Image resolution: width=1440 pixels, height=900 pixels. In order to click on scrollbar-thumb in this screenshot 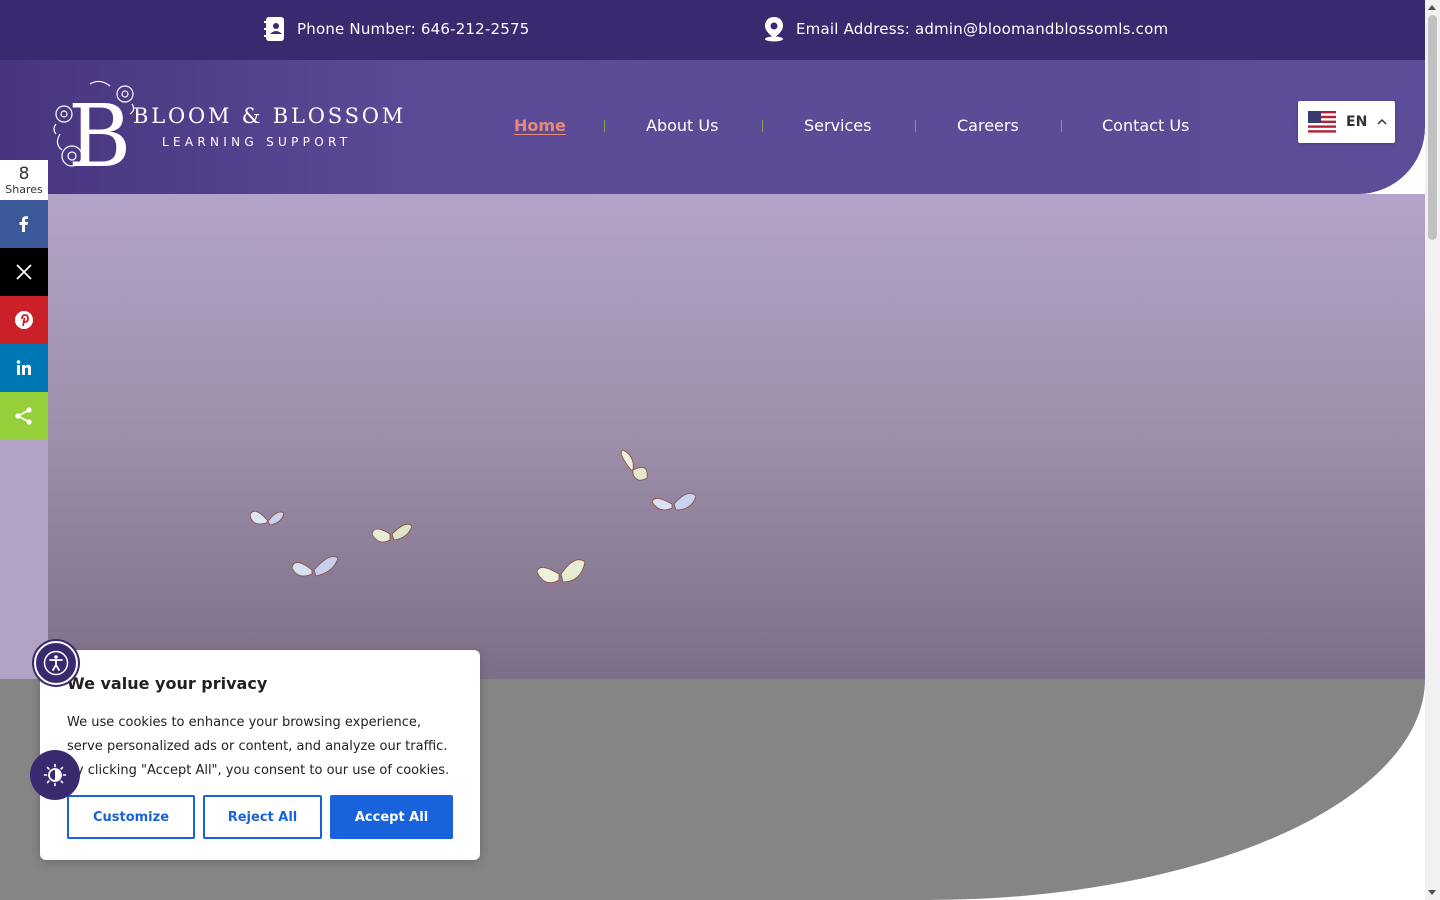, I will do `click(1432, 127)`.